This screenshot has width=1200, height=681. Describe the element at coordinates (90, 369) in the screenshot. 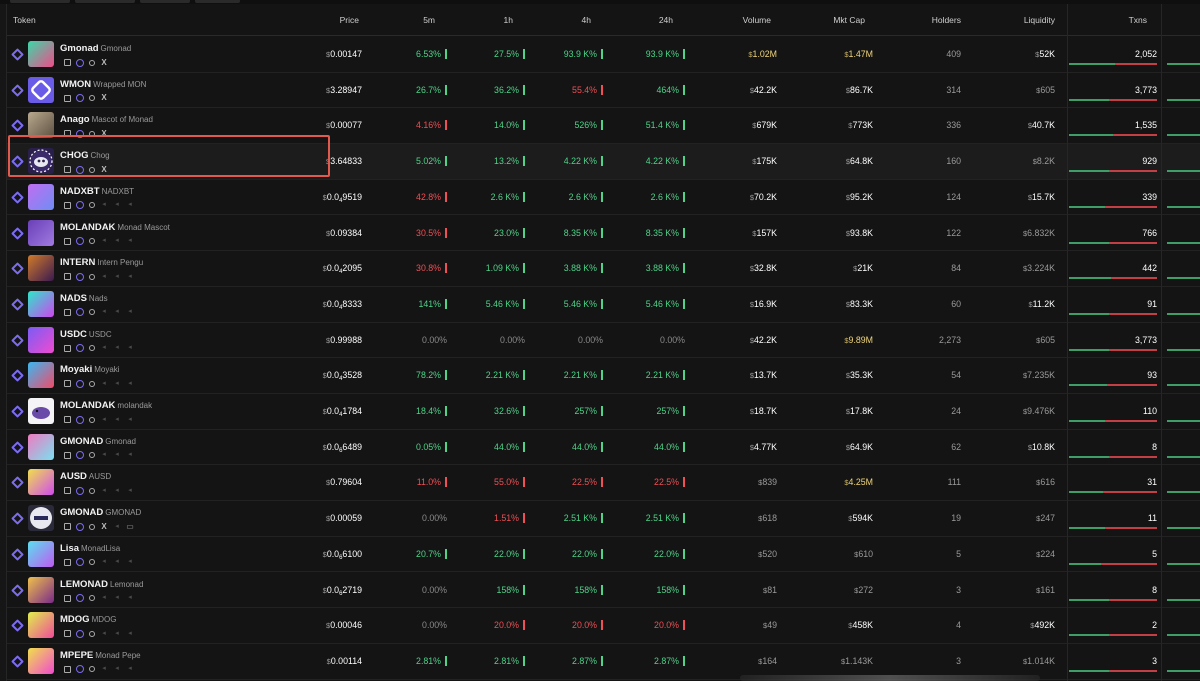

I see `token-name: Moyaki Moyaki` at that location.